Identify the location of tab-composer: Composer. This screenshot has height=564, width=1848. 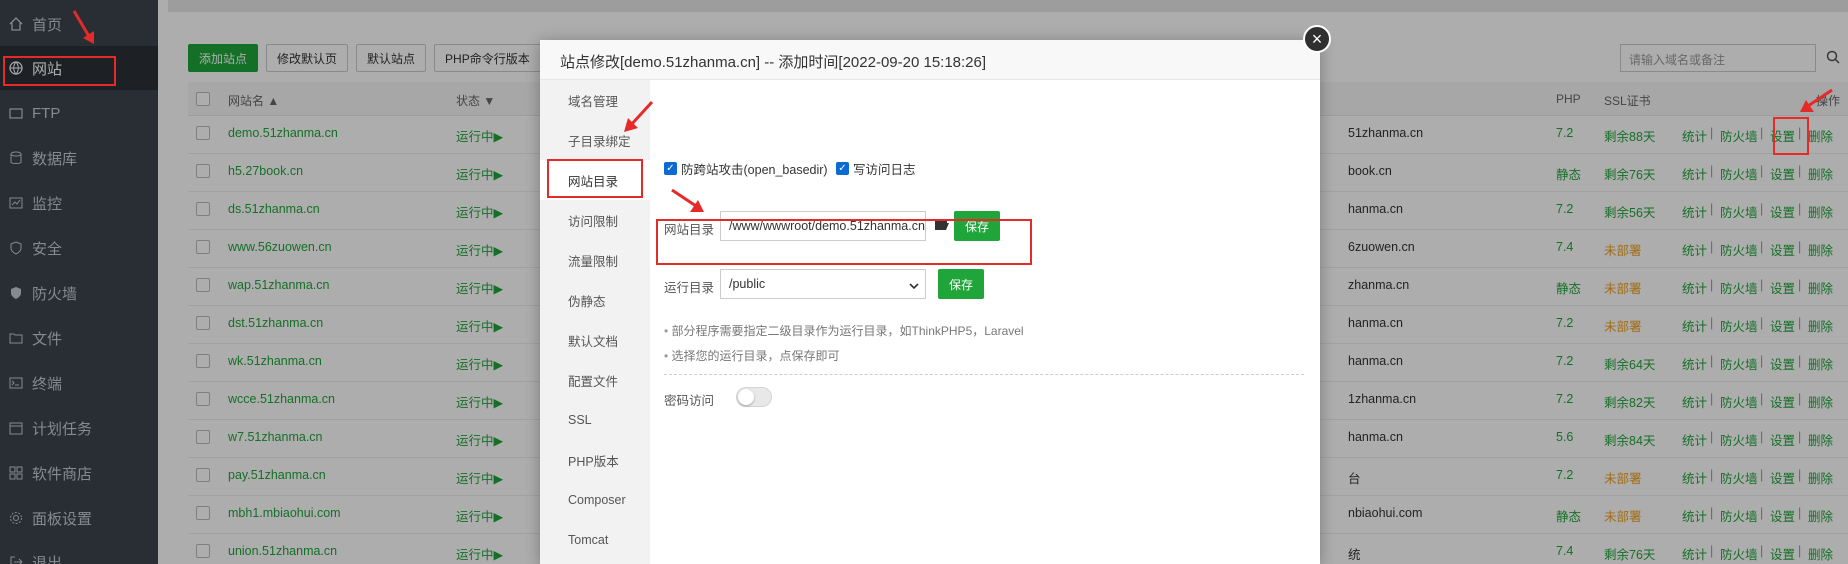
(595, 500).